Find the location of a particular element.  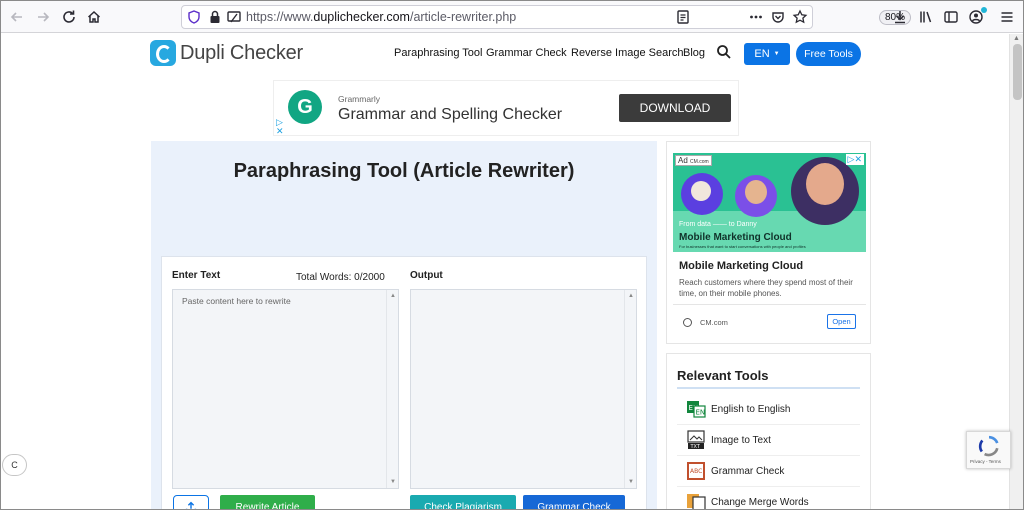

grammar-check-icon: ABC is located at coordinates (696, 471).